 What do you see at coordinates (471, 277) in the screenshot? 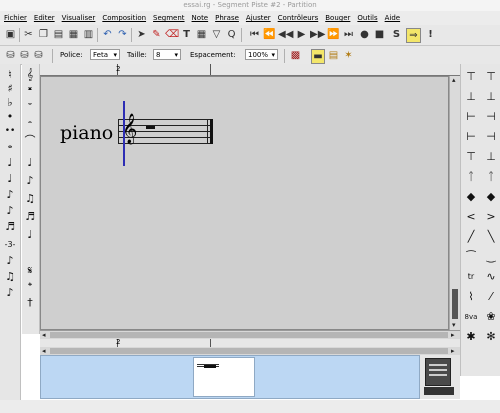
I see `trill-mark-icon: tr` at bounding box center [471, 277].